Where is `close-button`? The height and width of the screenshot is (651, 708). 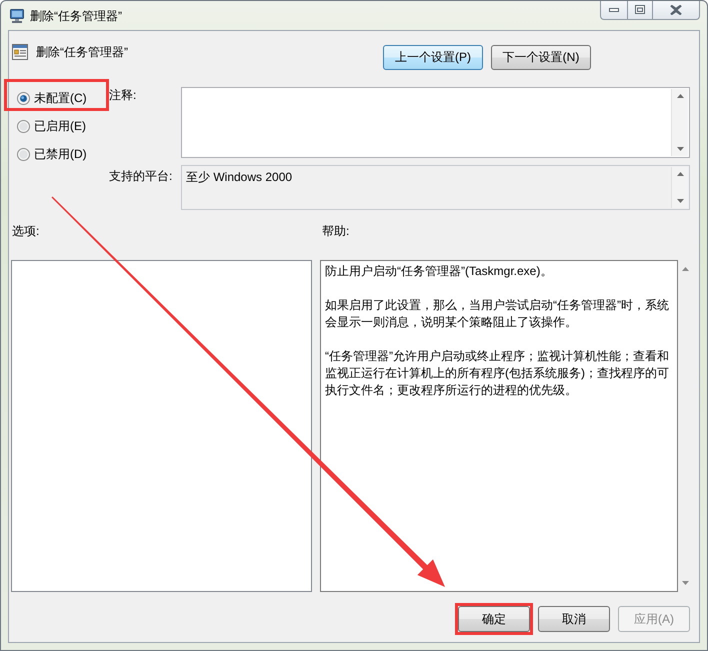 close-button is located at coordinates (676, 10).